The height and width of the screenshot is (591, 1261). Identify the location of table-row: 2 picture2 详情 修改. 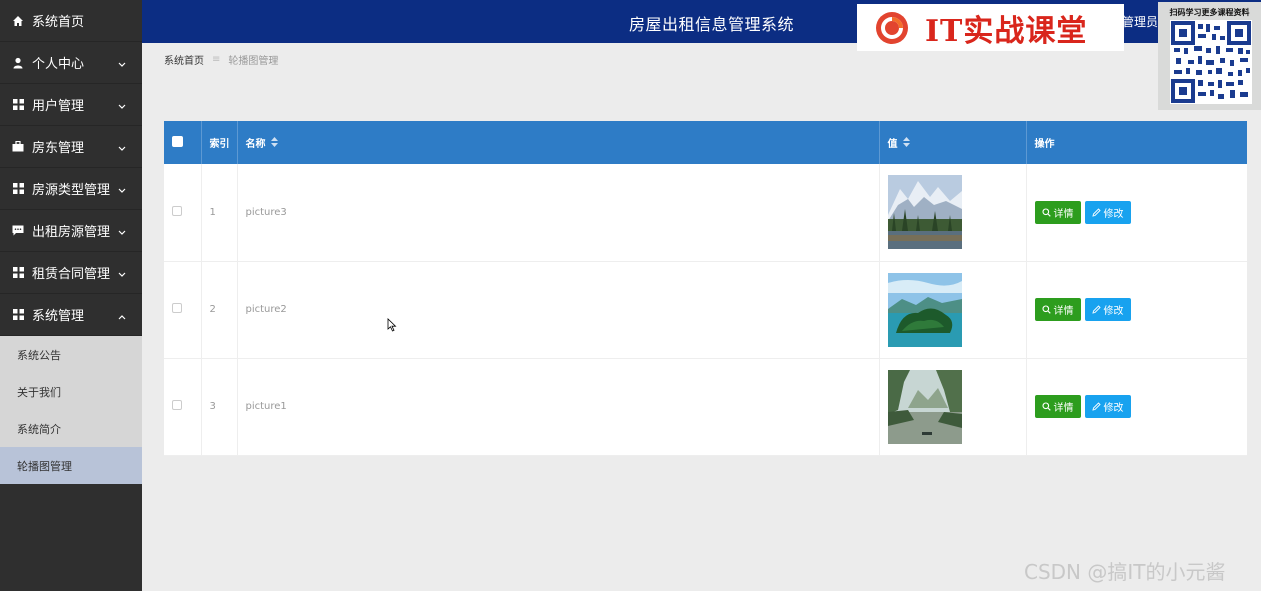
(705, 310).